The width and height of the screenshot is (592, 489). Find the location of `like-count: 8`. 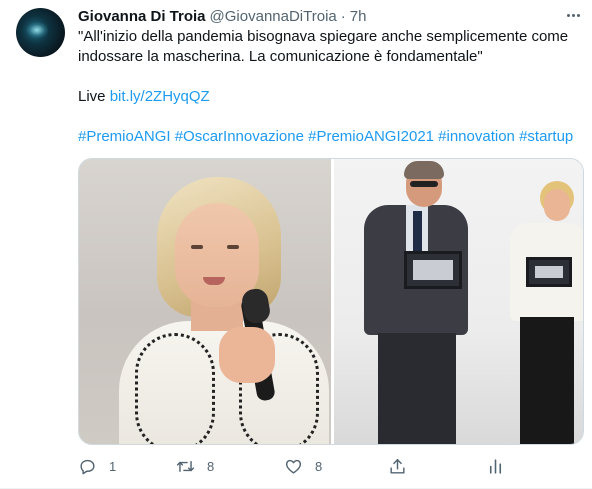

like-count: 8 is located at coordinates (319, 466).